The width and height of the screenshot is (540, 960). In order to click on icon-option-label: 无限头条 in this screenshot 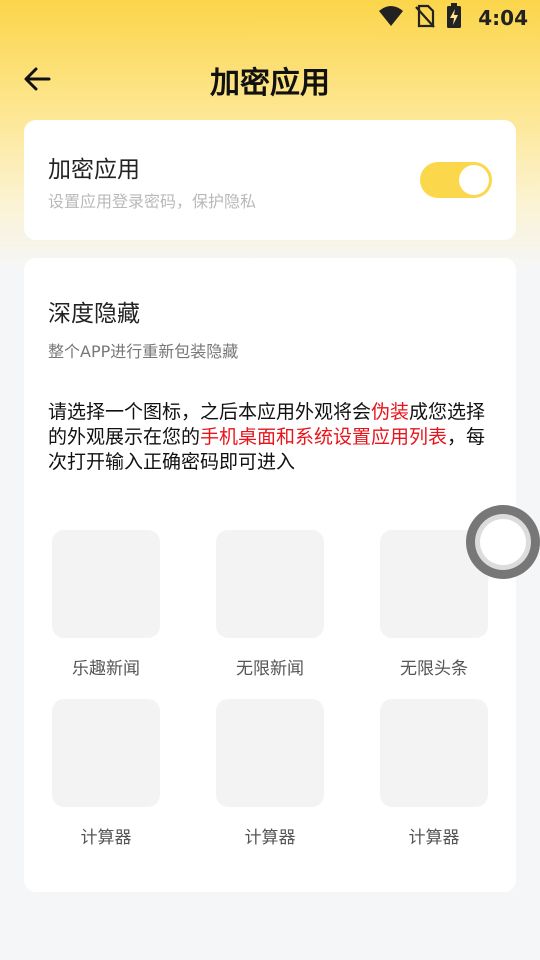, I will do `click(434, 669)`.